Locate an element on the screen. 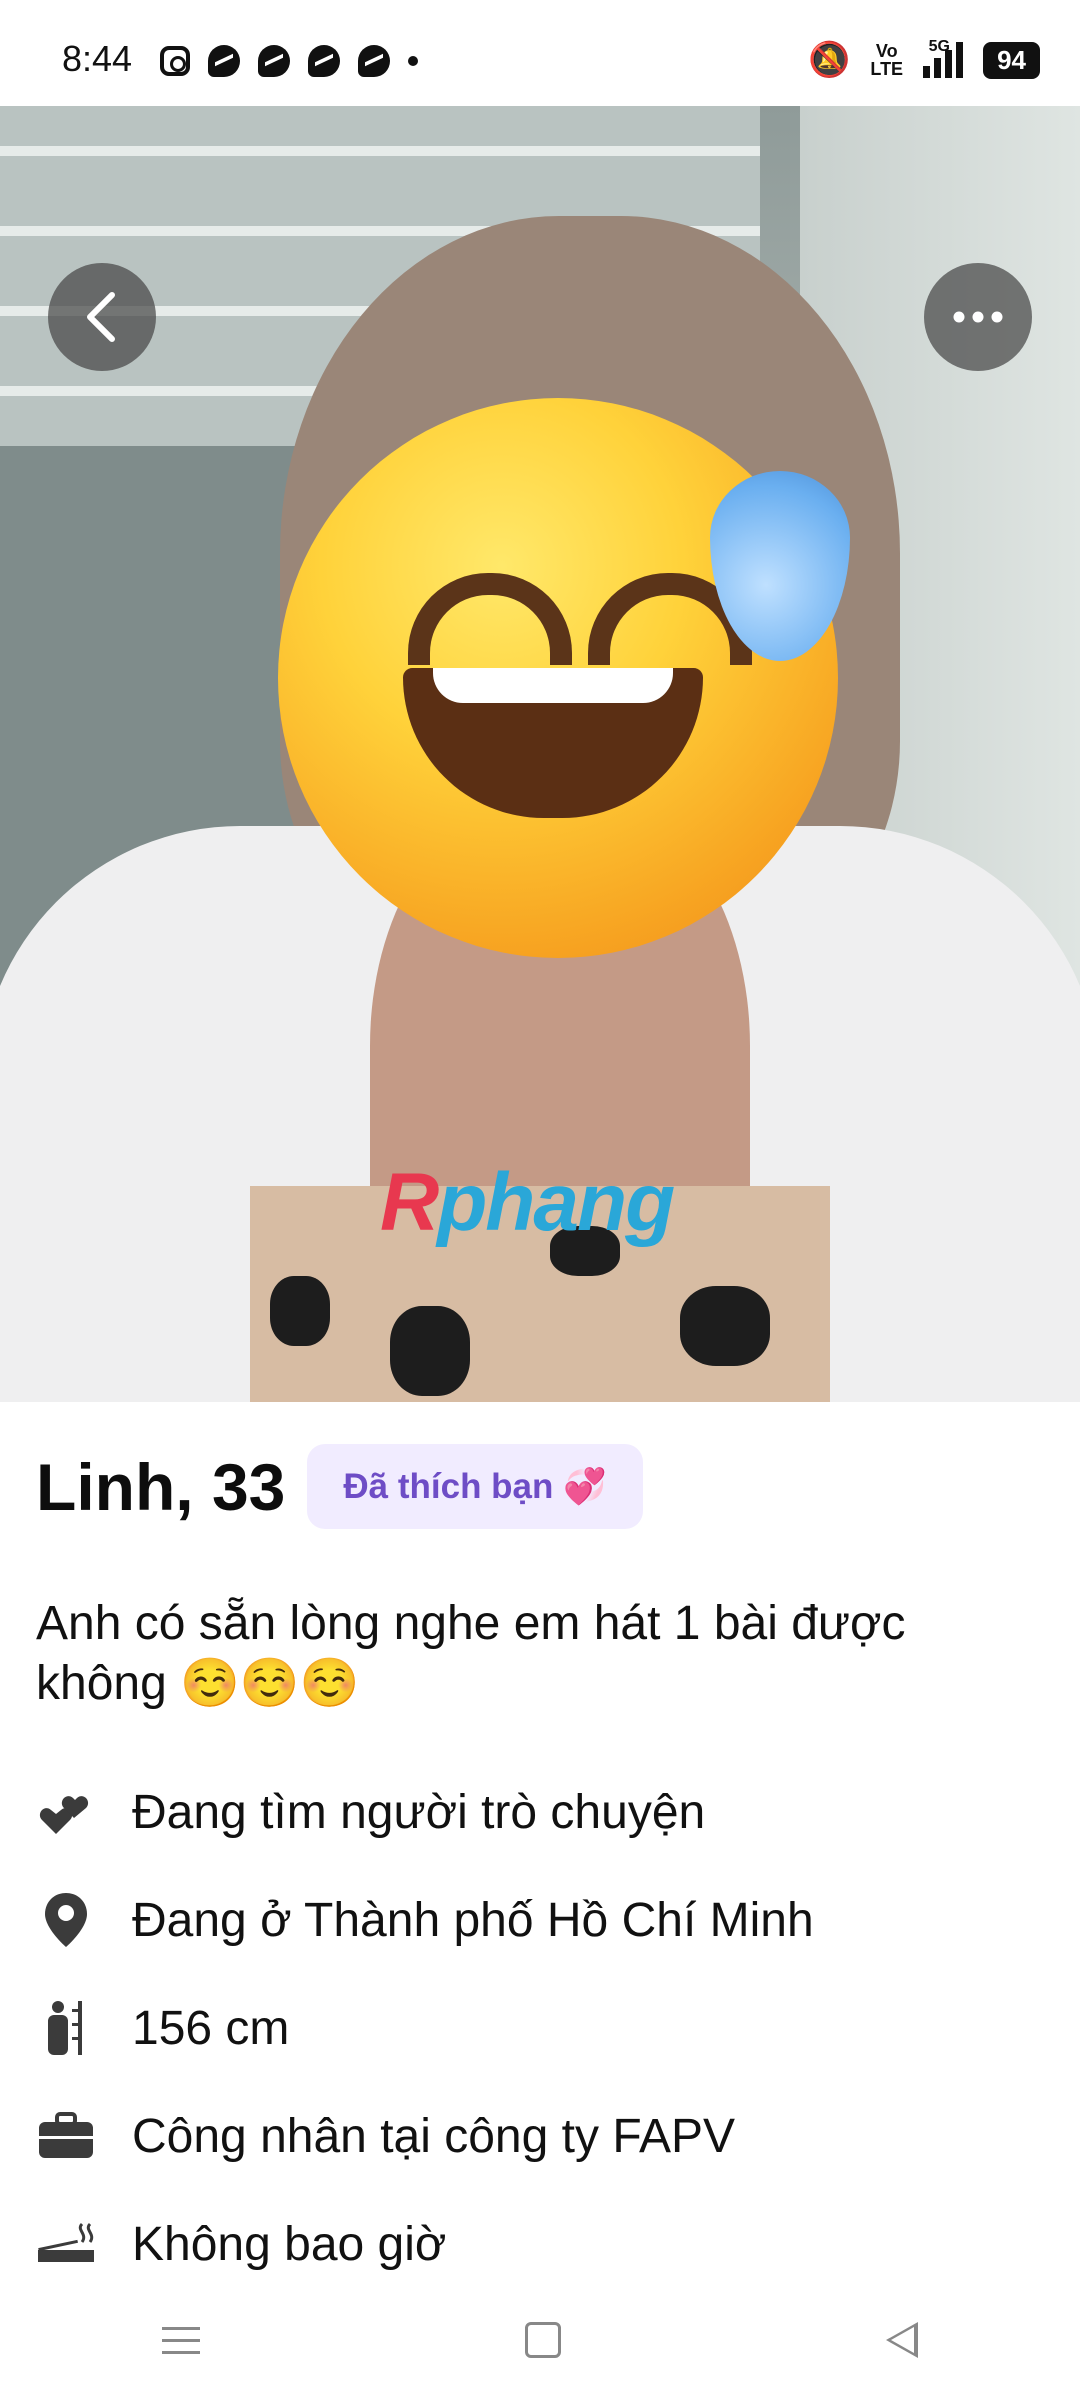 Image resolution: width=1080 pixels, height=2400 pixels. detail-text: 156 cm is located at coordinates (211, 2028).